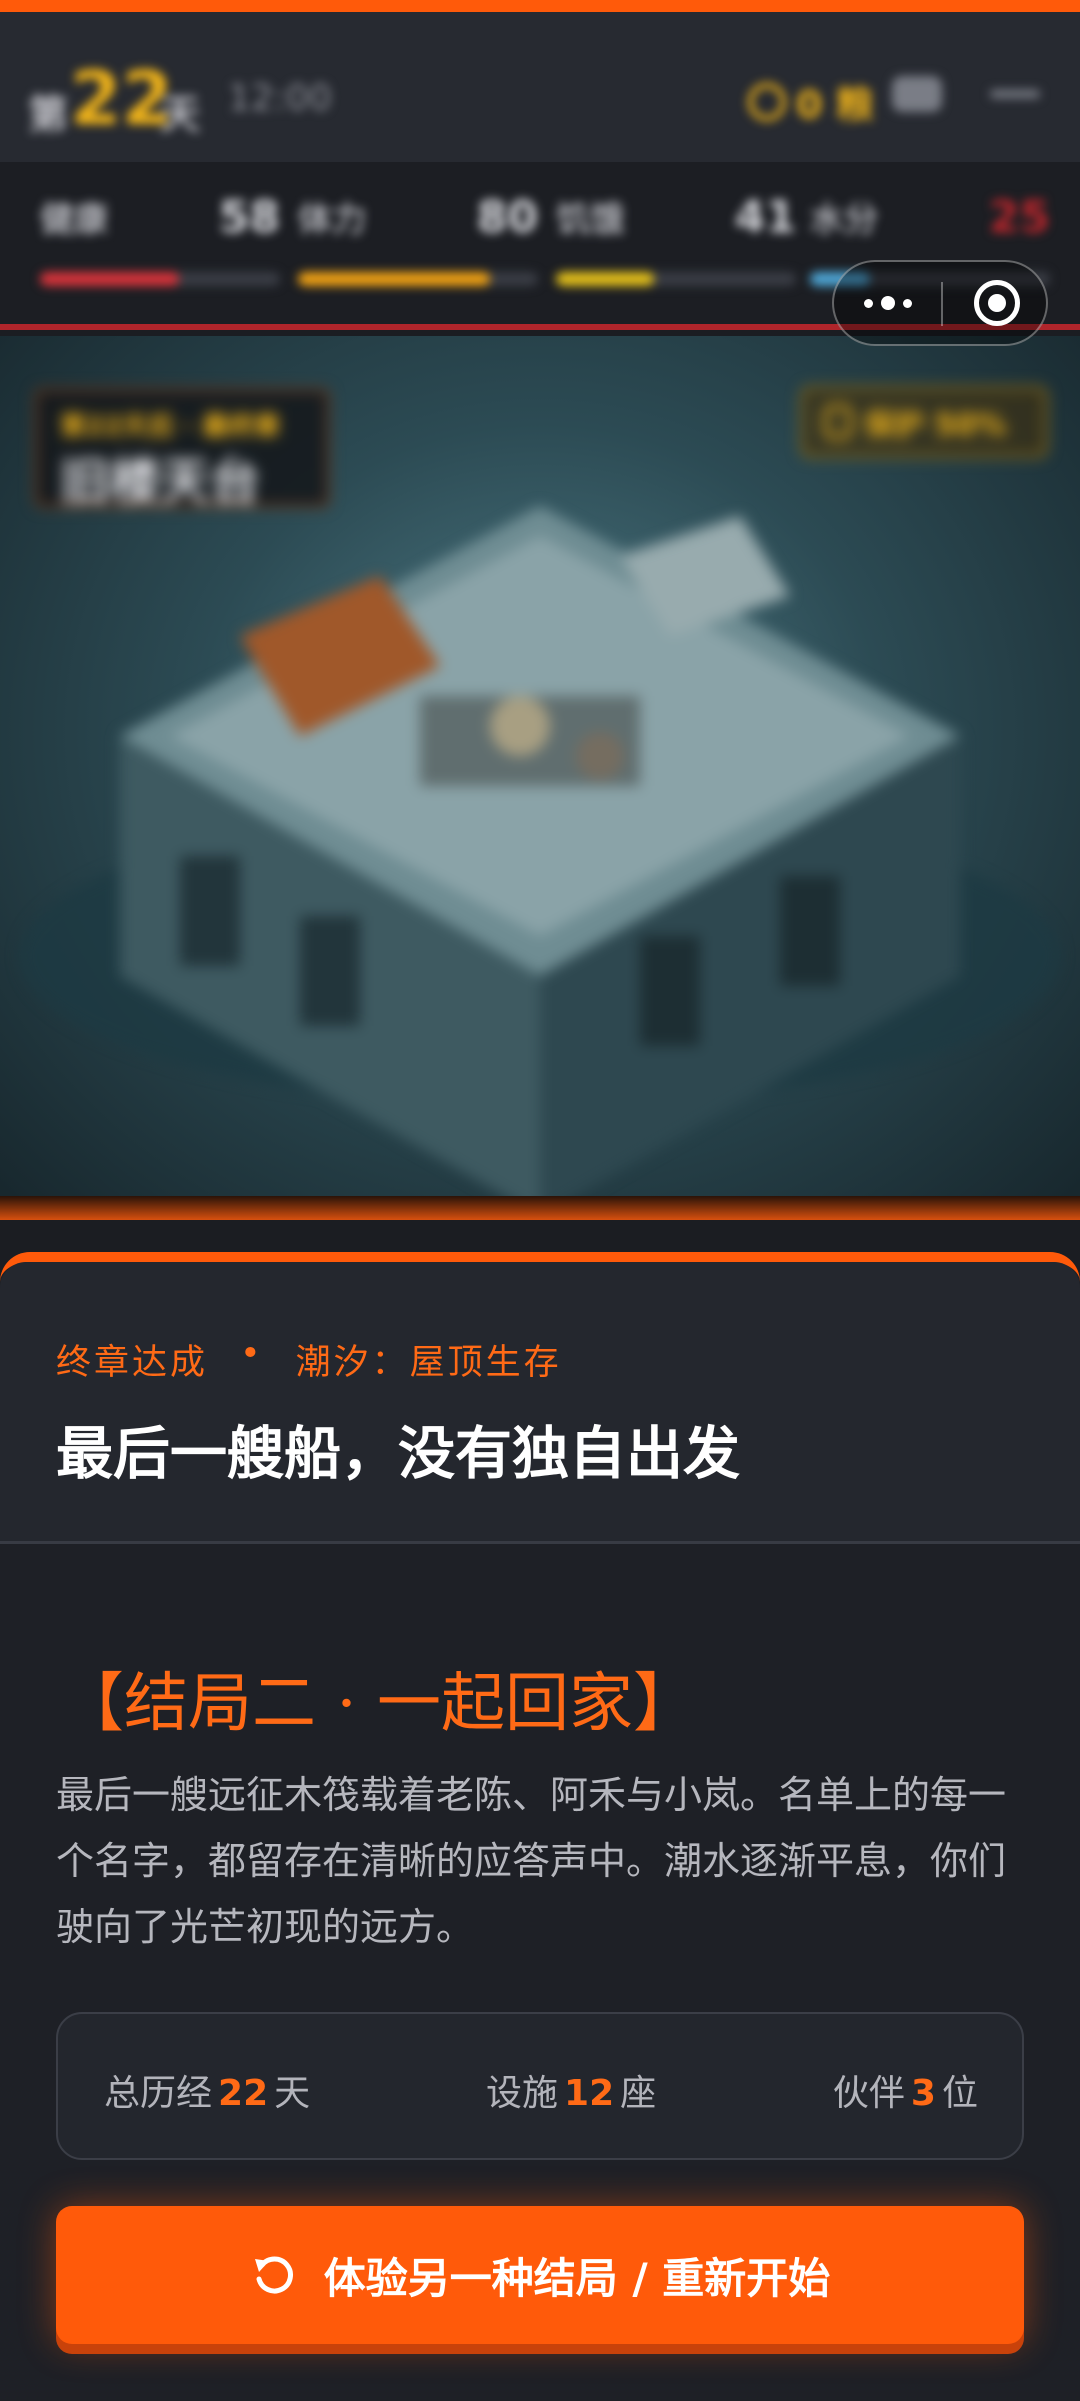 This screenshot has width=1080, height=2401. I want to click on stat-label: 体力, so click(332, 220).